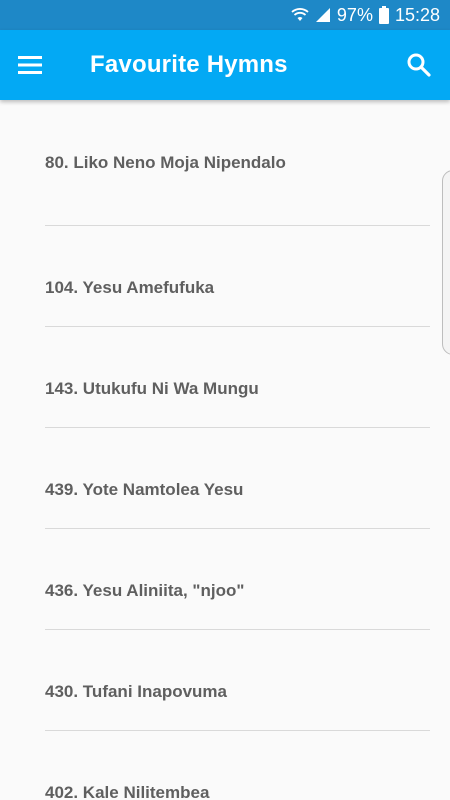  I want to click on battery-icon, so click(383, 15).